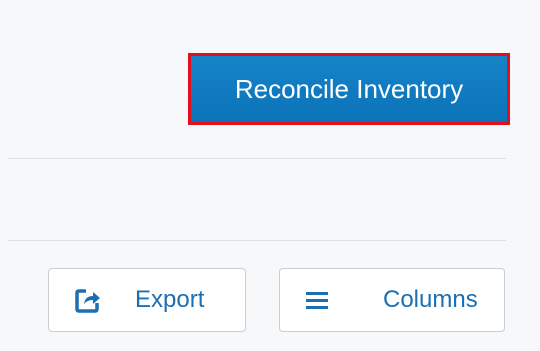 The width and height of the screenshot is (540, 351). What do you see at coordinates (317, 300) in the screenshot?
I see `hamburger-menu-icon` at bounding box center [317, 300].